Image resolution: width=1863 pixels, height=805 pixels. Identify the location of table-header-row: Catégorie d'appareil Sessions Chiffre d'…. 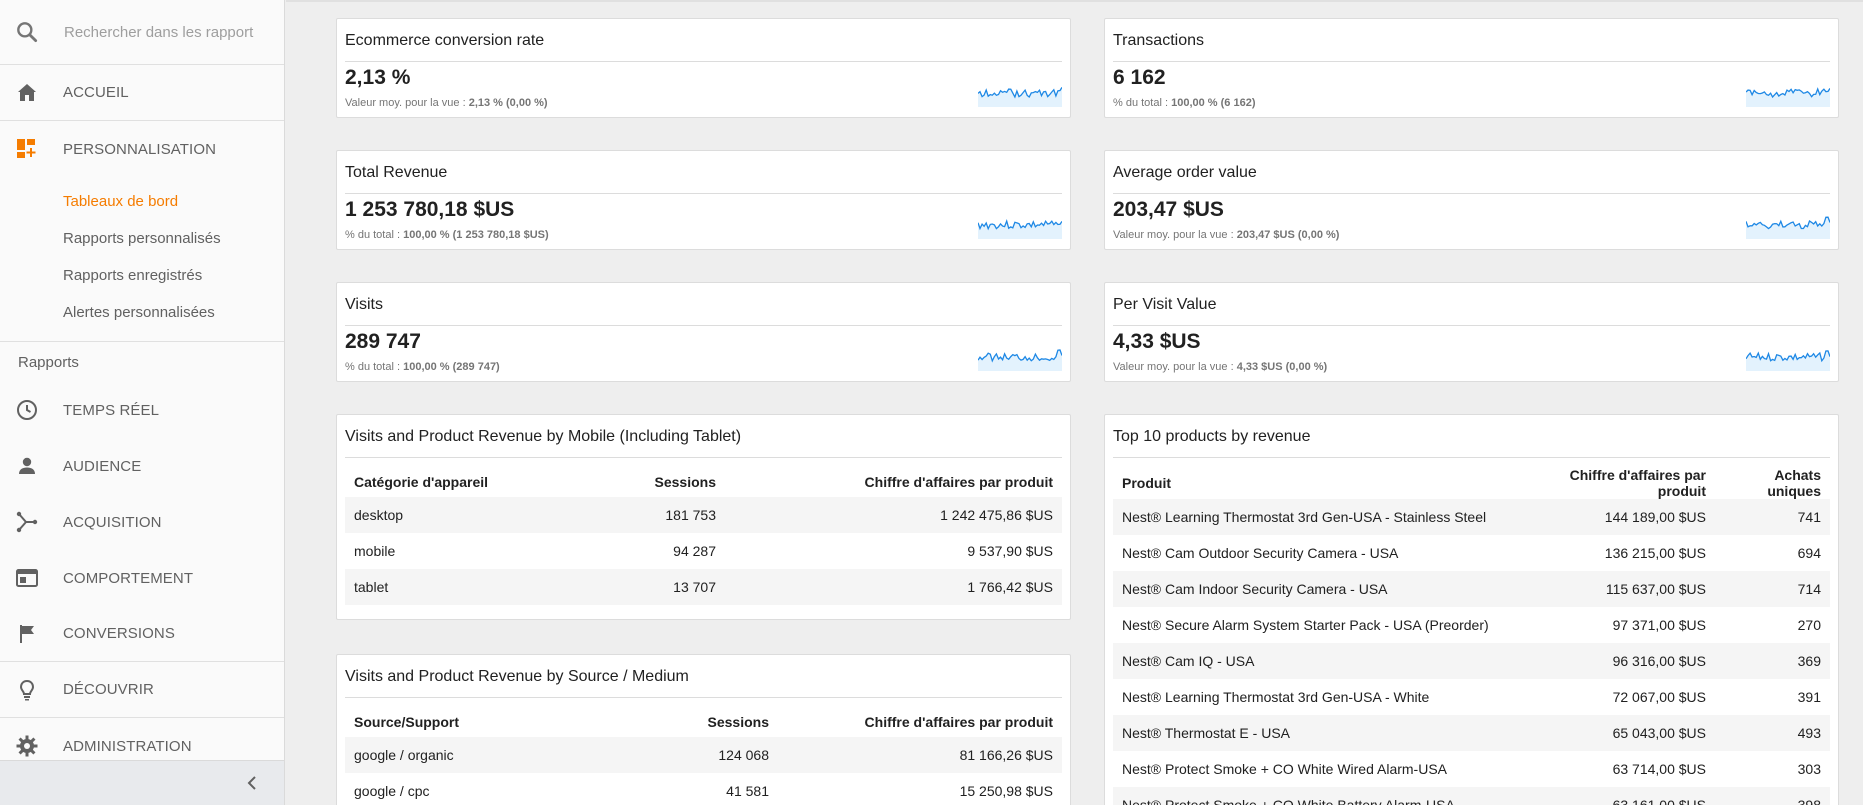
(703, 482).